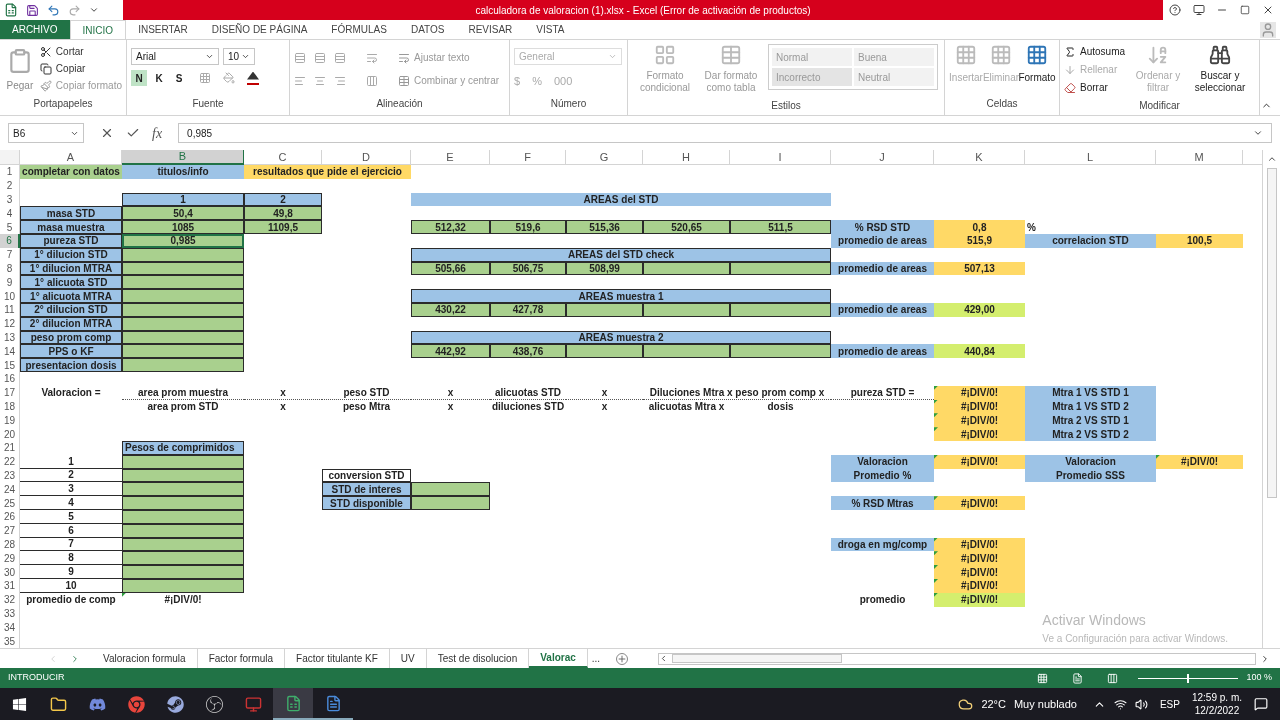 This screenshot has height=720, width=1280. Describe the element at coordinates (1070, 87) in the screenshot. I see `eraser-icon` at that location.